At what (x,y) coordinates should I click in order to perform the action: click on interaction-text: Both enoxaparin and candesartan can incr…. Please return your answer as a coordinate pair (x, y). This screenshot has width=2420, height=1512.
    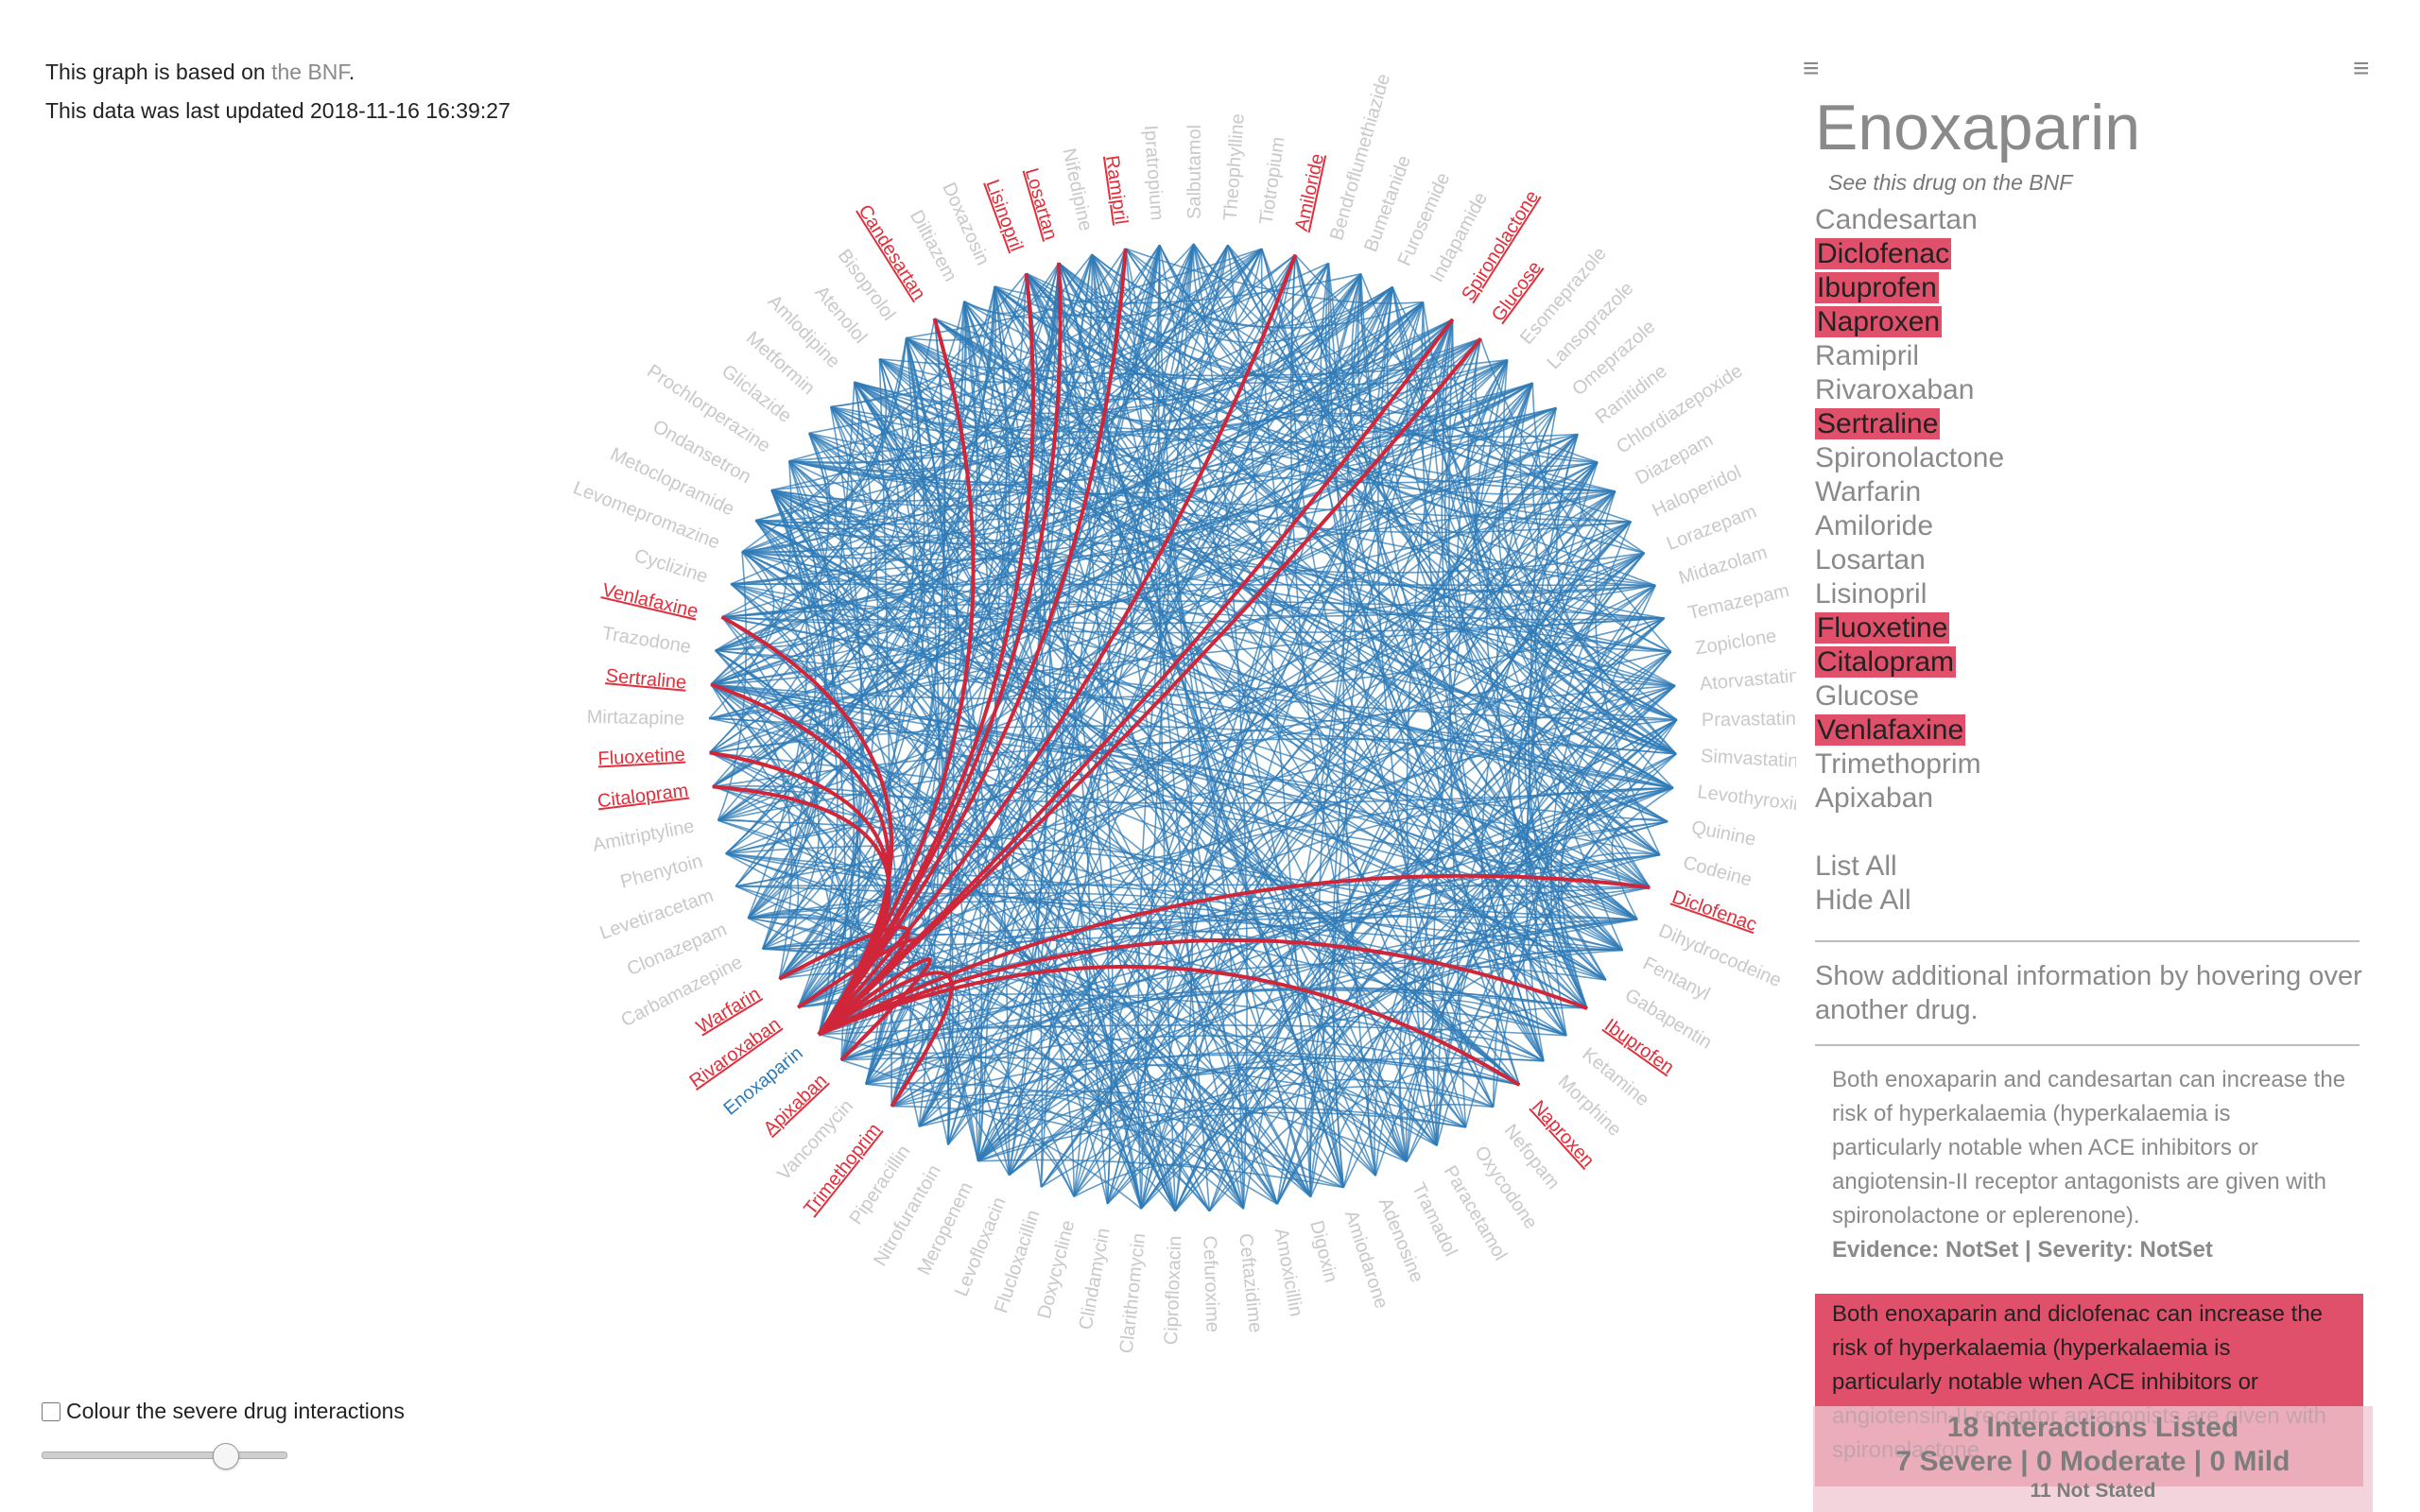
    Looking at the image, I should click on (2089, 1147).